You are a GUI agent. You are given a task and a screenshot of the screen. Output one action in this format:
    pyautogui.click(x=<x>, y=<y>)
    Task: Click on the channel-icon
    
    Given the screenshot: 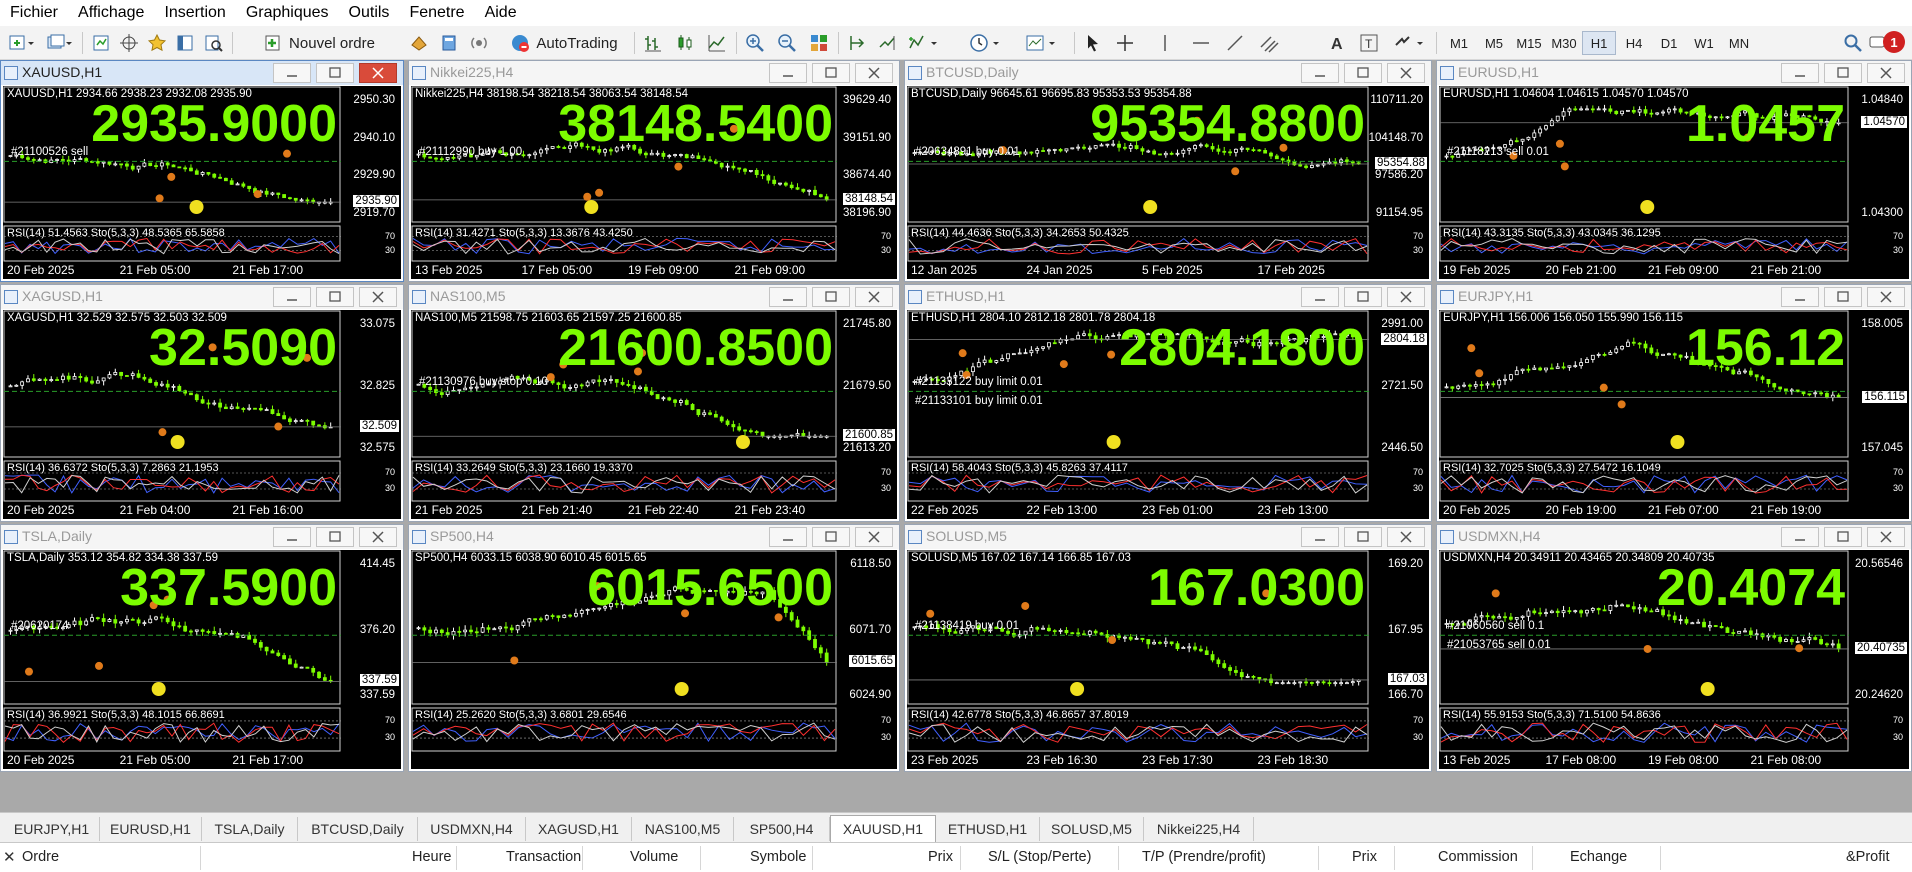 What is the action you would take?
    pyautogui.click(x=1269, y=43)
    